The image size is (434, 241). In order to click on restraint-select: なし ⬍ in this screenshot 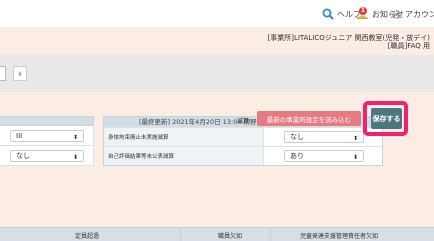, I will do `click(324, 137)`.